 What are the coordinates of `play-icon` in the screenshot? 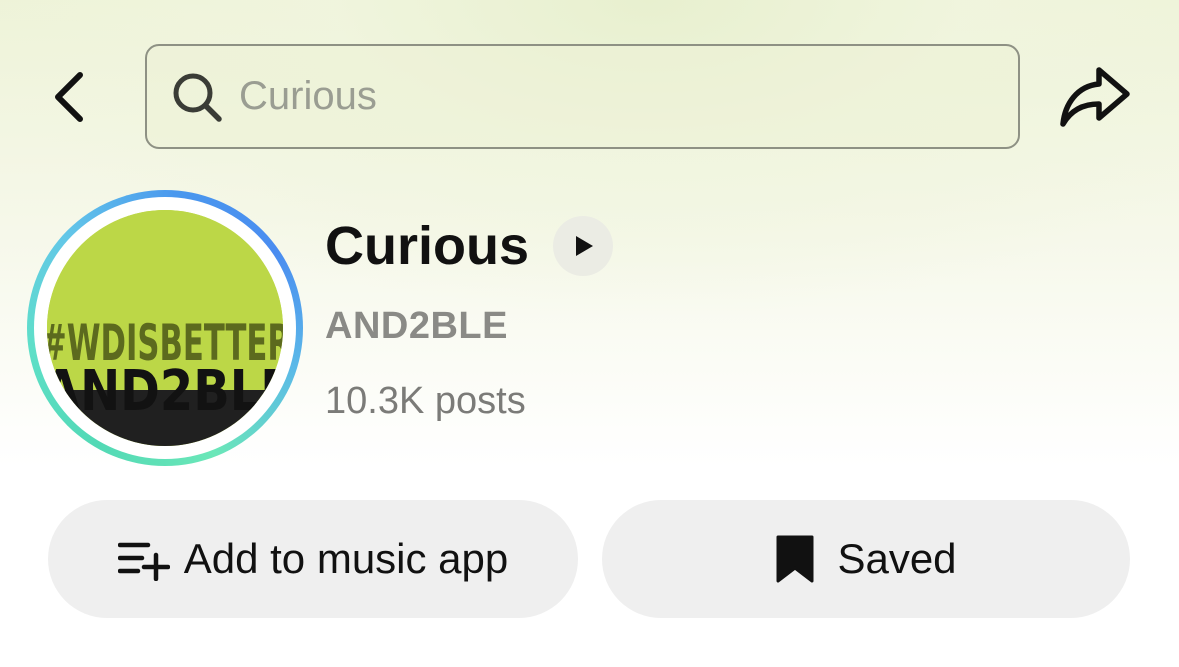 It's located at (585, 246).